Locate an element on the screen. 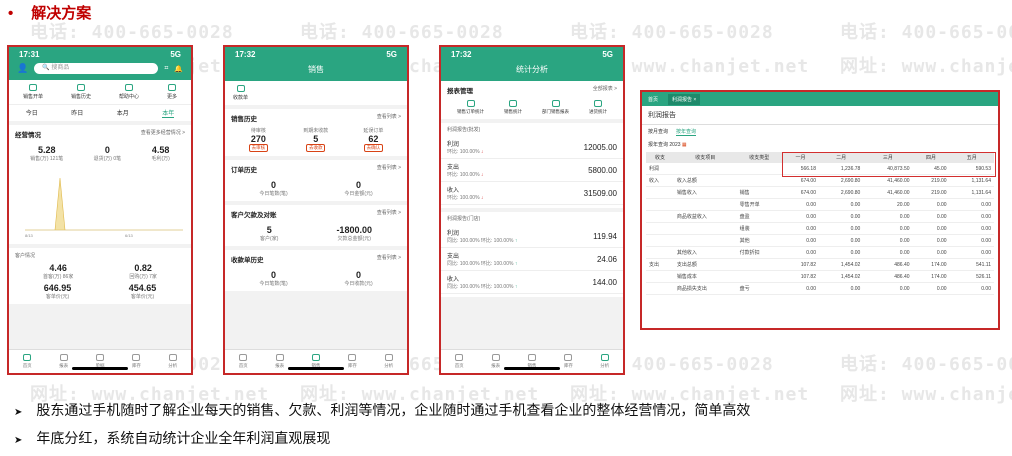 This screenshot has width=1012, height=456. row-sub: 同比: 100.00% 环比: 100.00% is located at coordinates (480, 241).